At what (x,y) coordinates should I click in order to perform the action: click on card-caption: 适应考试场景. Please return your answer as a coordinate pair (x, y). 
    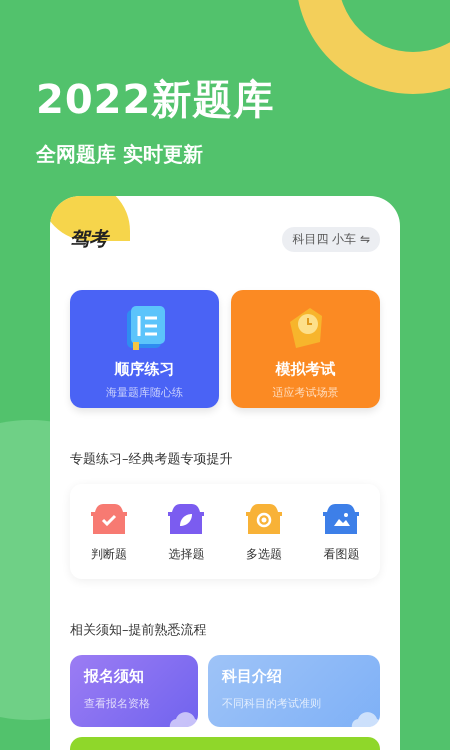
    Looking at the image, I should click on (305, 392).